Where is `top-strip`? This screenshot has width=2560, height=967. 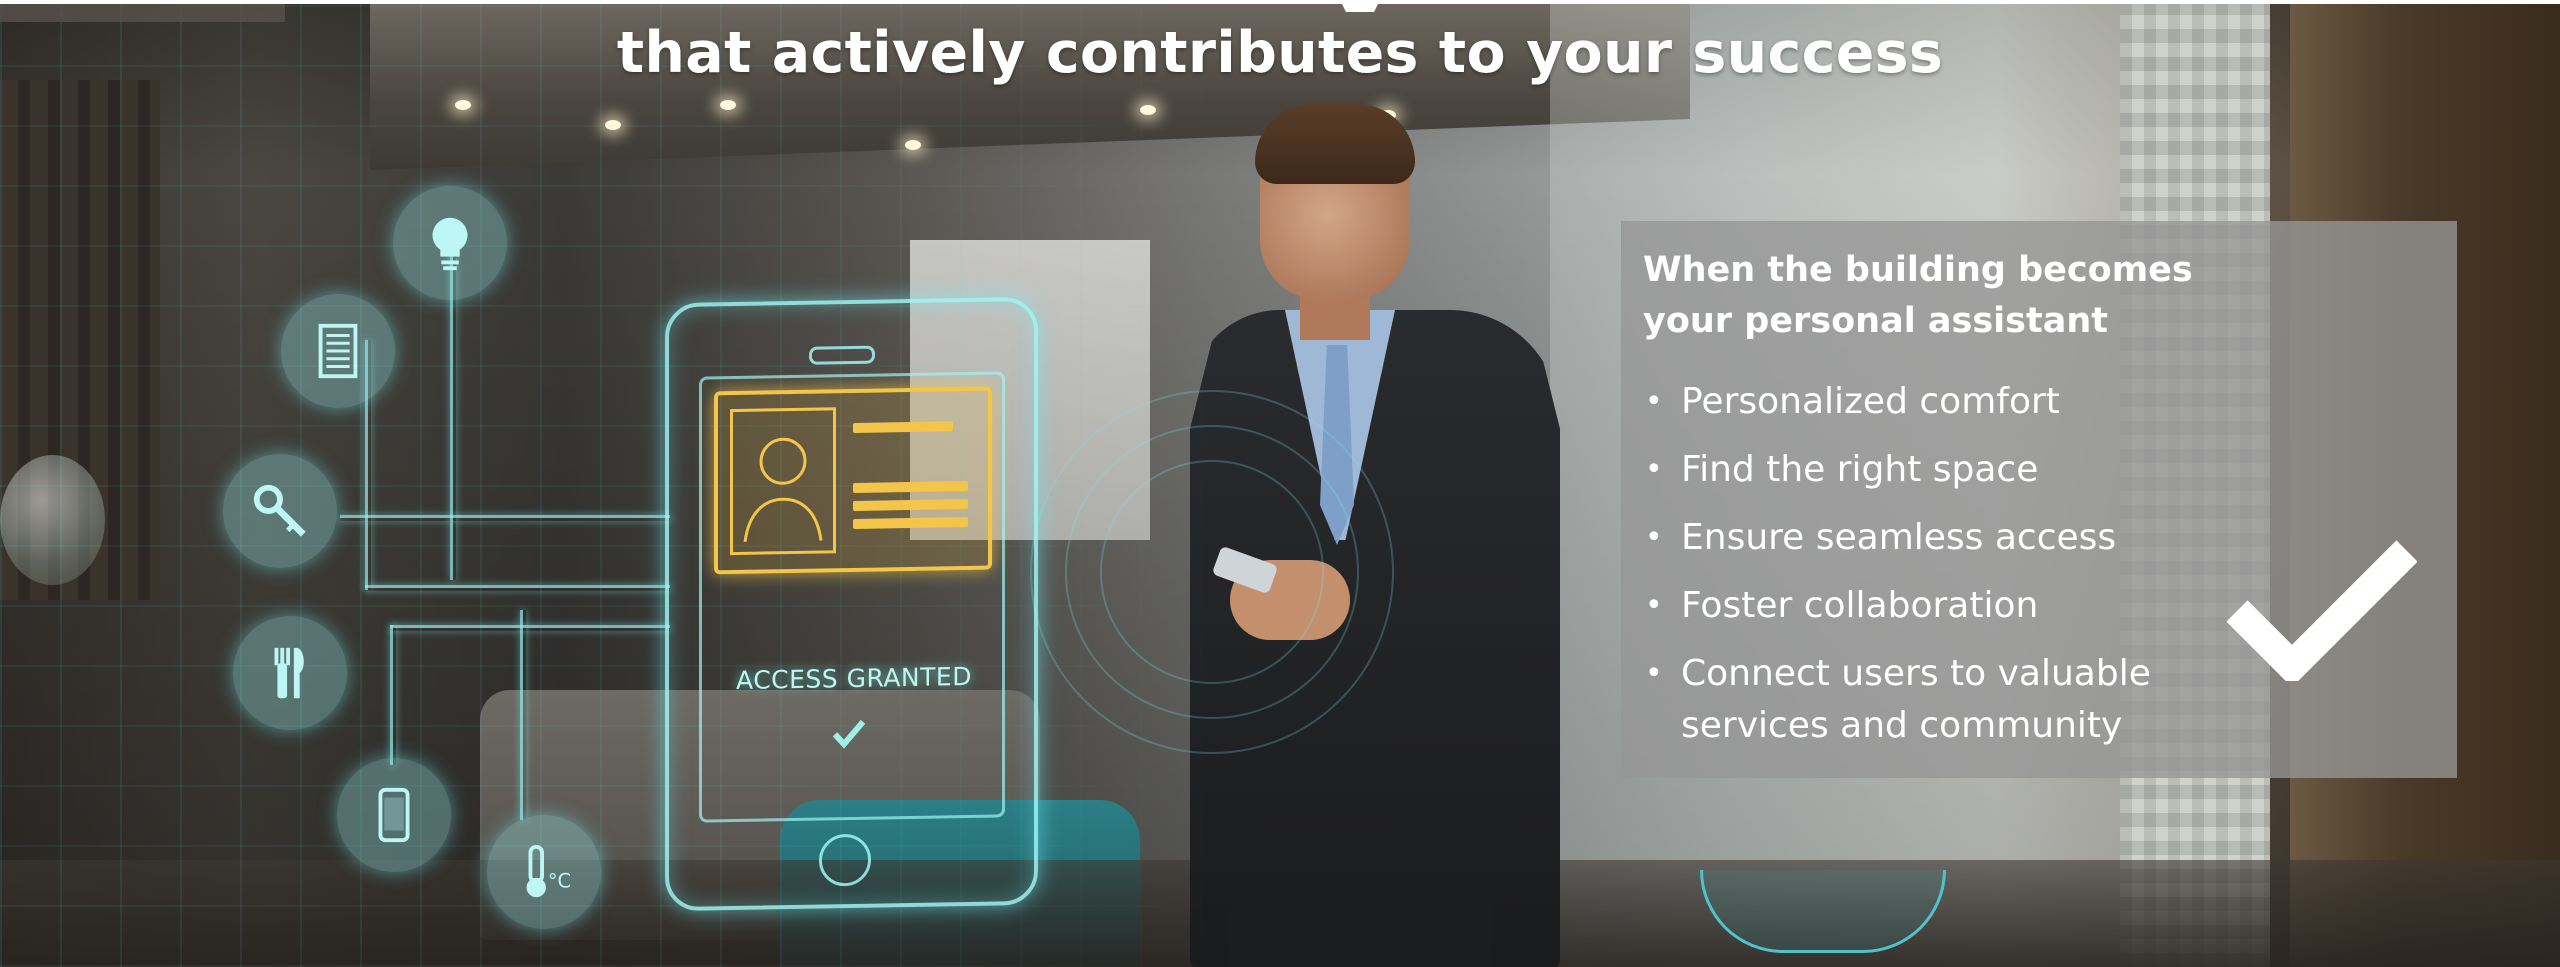
top-strip is located at coordinates (1280, 2).